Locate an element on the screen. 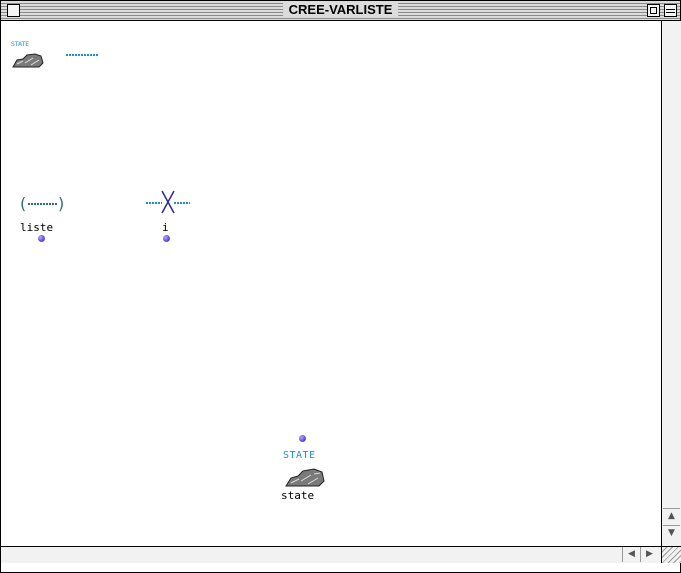 This screenshot has width=681, height=573. collapse-box is located at coordinates (670, 10).